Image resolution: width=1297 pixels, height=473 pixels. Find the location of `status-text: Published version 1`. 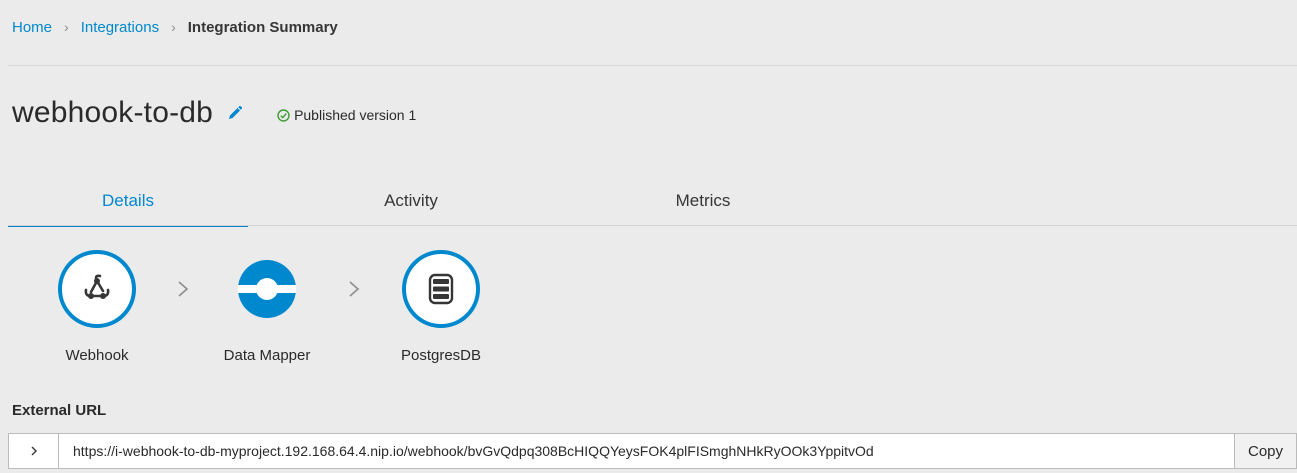

status-text: Published version 1 is located at coordinates (355, 115).